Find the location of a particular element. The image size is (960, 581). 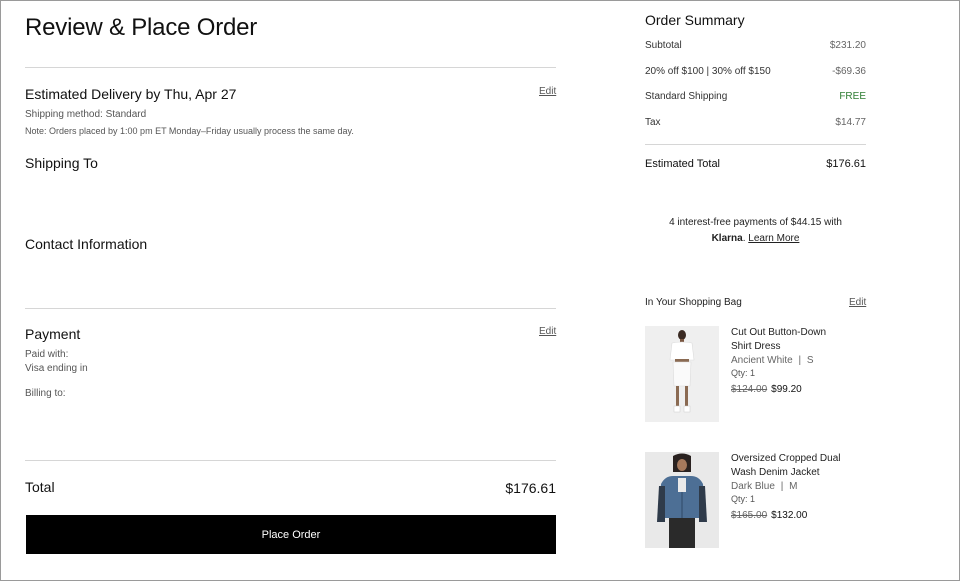

jacket-figure-icon is located at coordinates (682, 500).